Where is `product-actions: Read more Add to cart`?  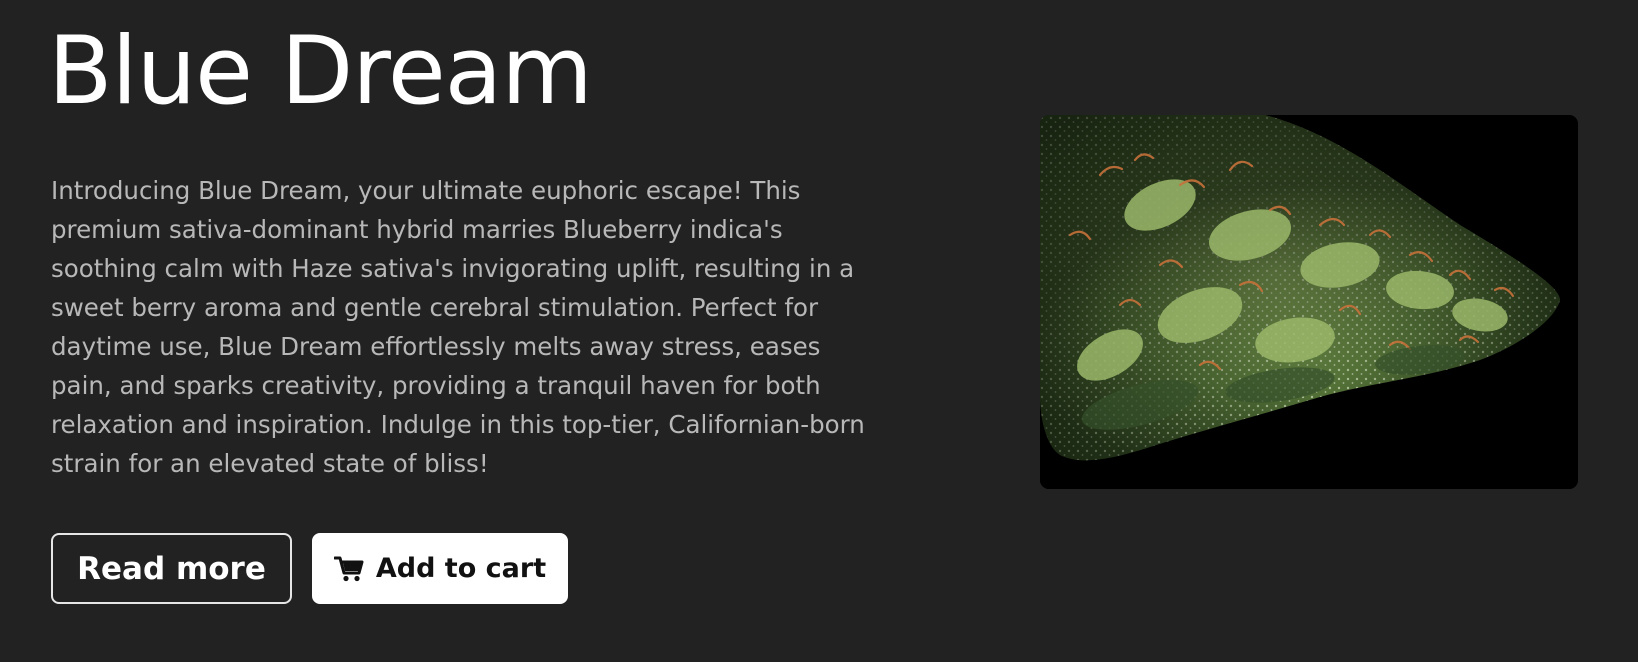
product-actions: Read more Add to cart is located at coordinates (309, 568).